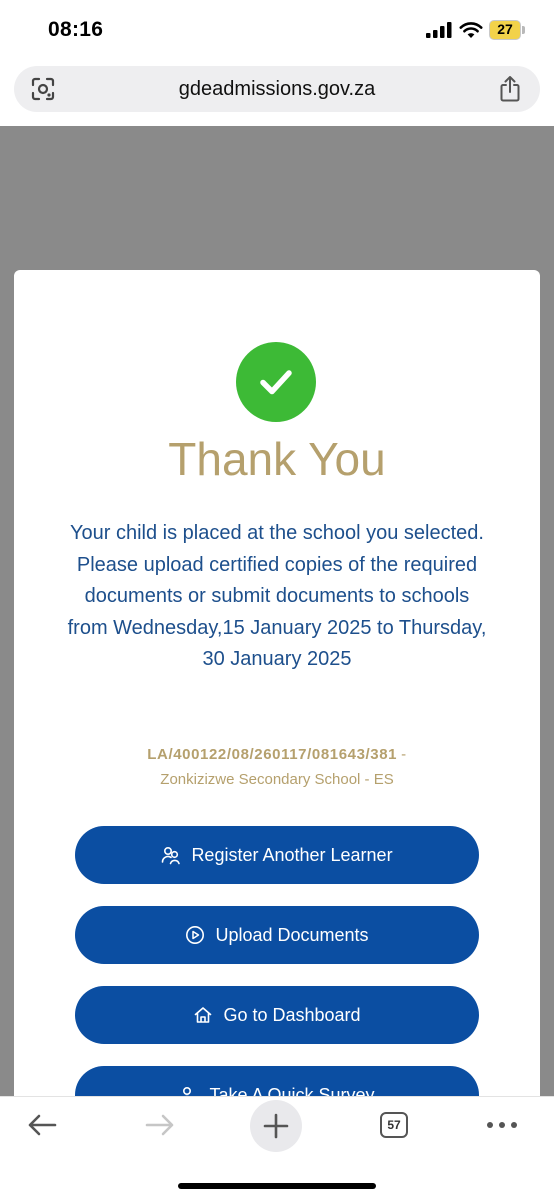 This screenshot has width=554, height=1200. I want to click on forward-arrow-icon, so click(159, 1125).